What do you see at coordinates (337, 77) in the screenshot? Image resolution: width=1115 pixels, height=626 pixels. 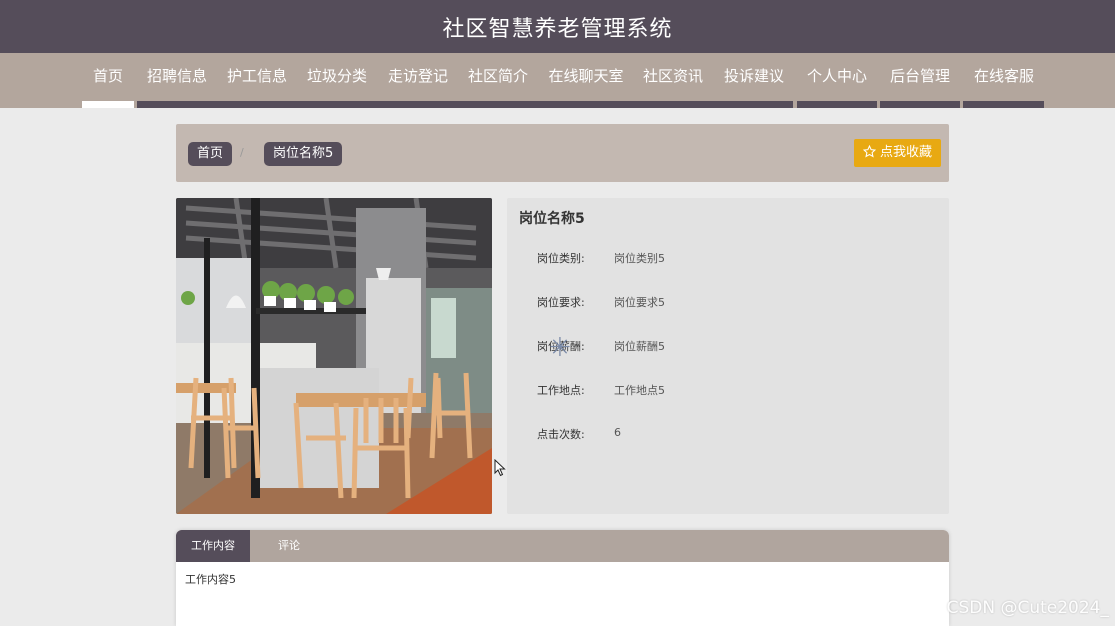 I see `nav-item-garbage-sorting: 垃圾分类` at bounding box center [337, 77].